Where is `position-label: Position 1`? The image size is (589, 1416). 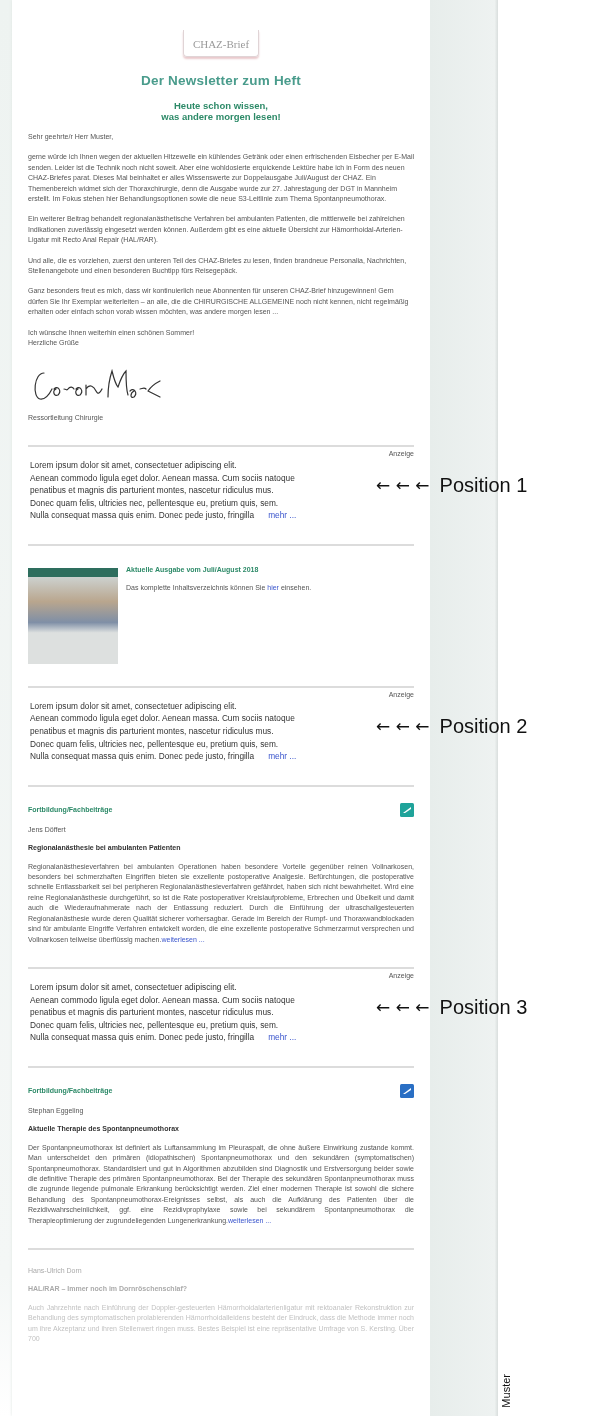
position-label: Position 1 is located at coordinates (483, 485).